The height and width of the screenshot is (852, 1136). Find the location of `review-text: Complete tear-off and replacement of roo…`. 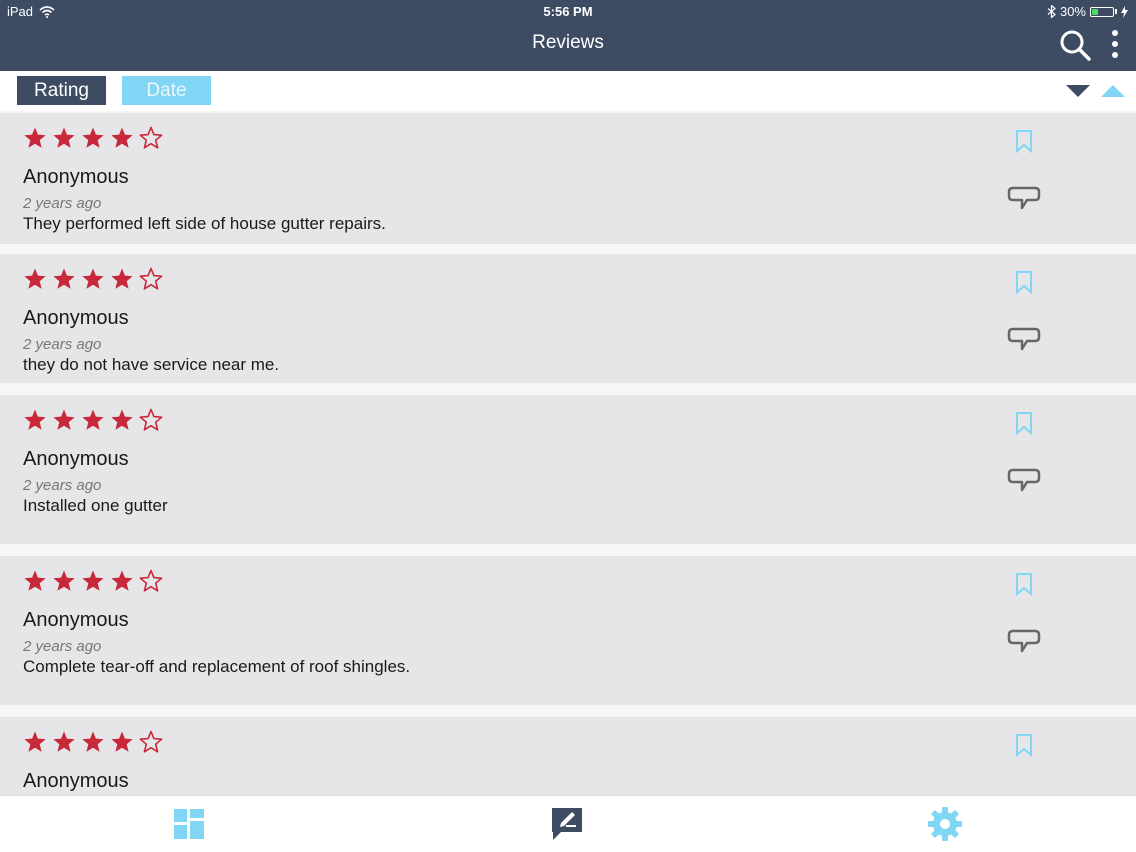

review-text: Complete tear-off and replacement of roo… is located at coordinates (217, 666).